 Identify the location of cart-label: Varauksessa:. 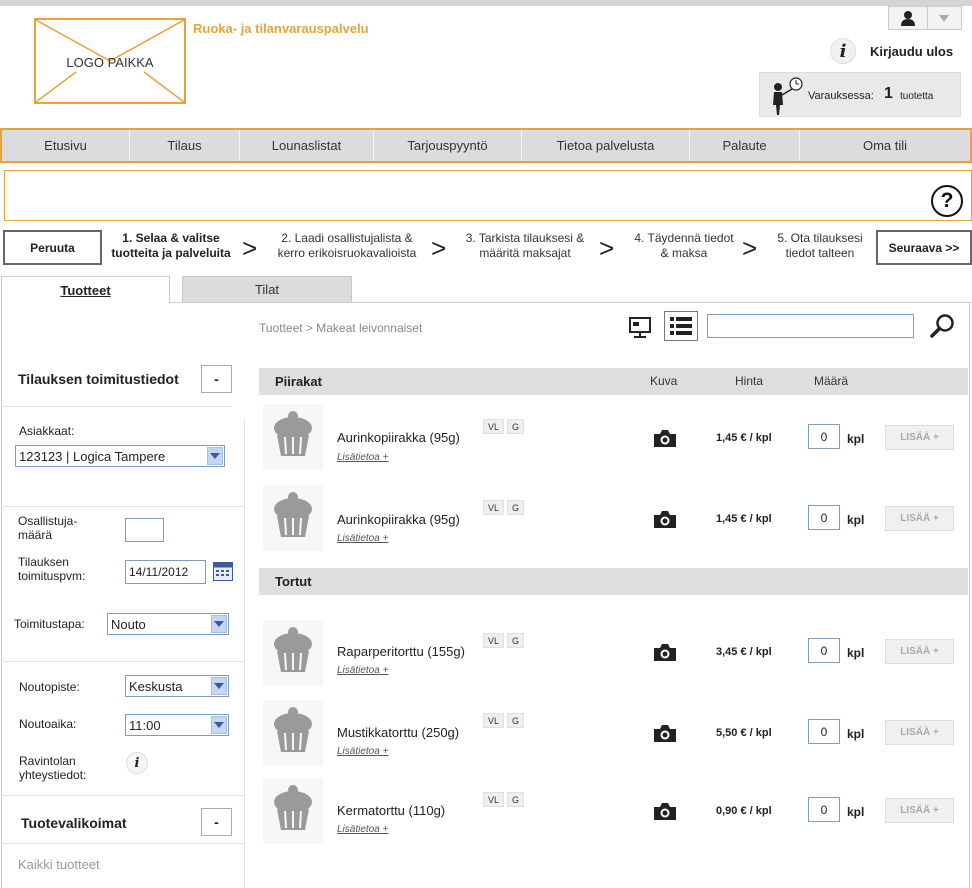
(841, 96).